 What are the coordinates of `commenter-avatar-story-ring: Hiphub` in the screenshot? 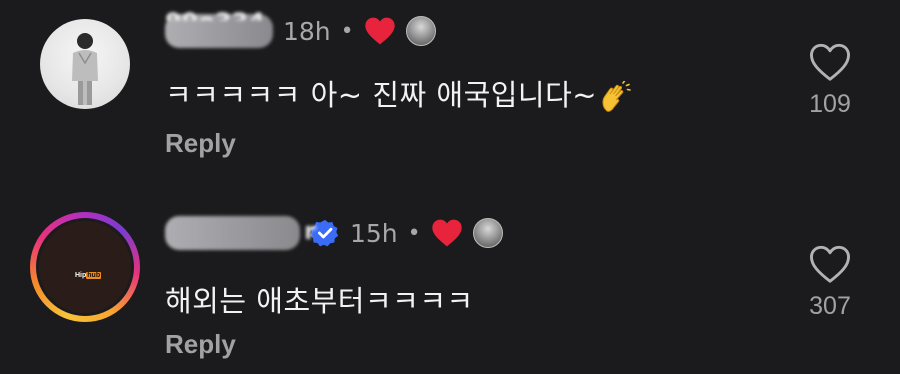 It's located at (85, 267).